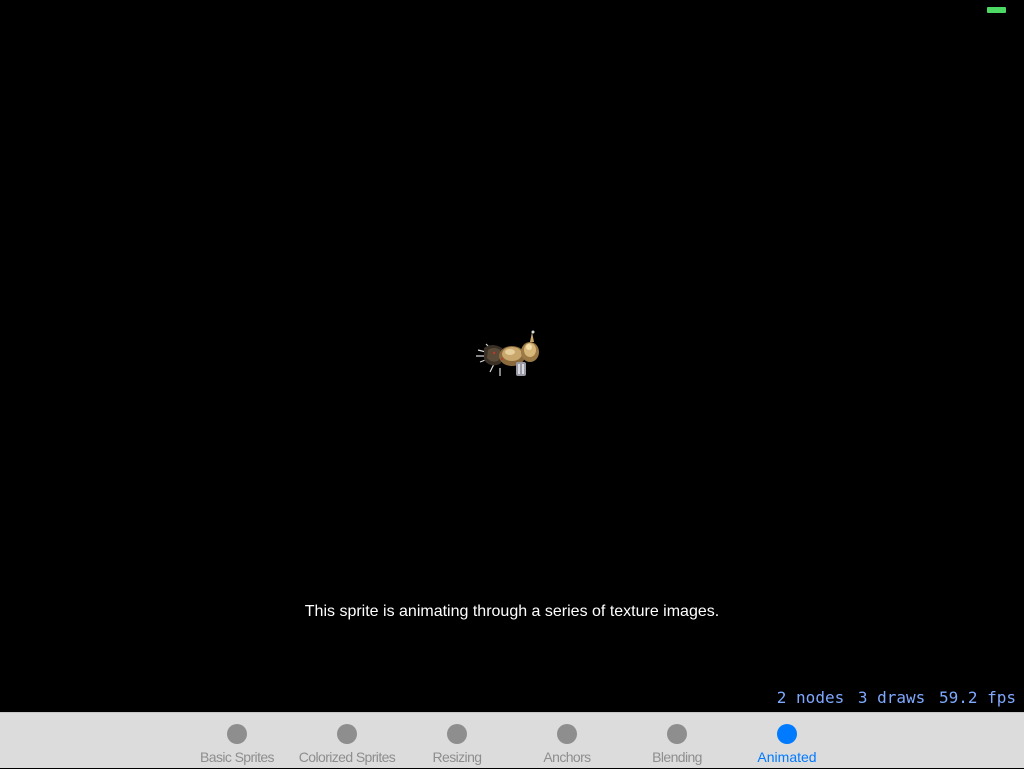 Image resolution: width=1024 pixels, height=769 pixels. What do you see at coordinates (567, 757) in the screenshot?
I see `tab-label: Anchors` at bounding box center [567, 757].